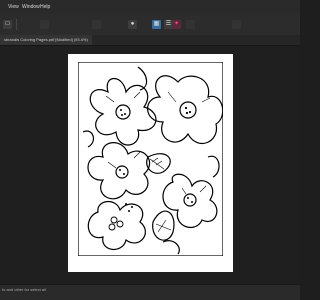 The height and width of the screenshot is (300, 320). I want to click on toolbar: □ ● ▦ ☰ ✦, so click(150, 25).